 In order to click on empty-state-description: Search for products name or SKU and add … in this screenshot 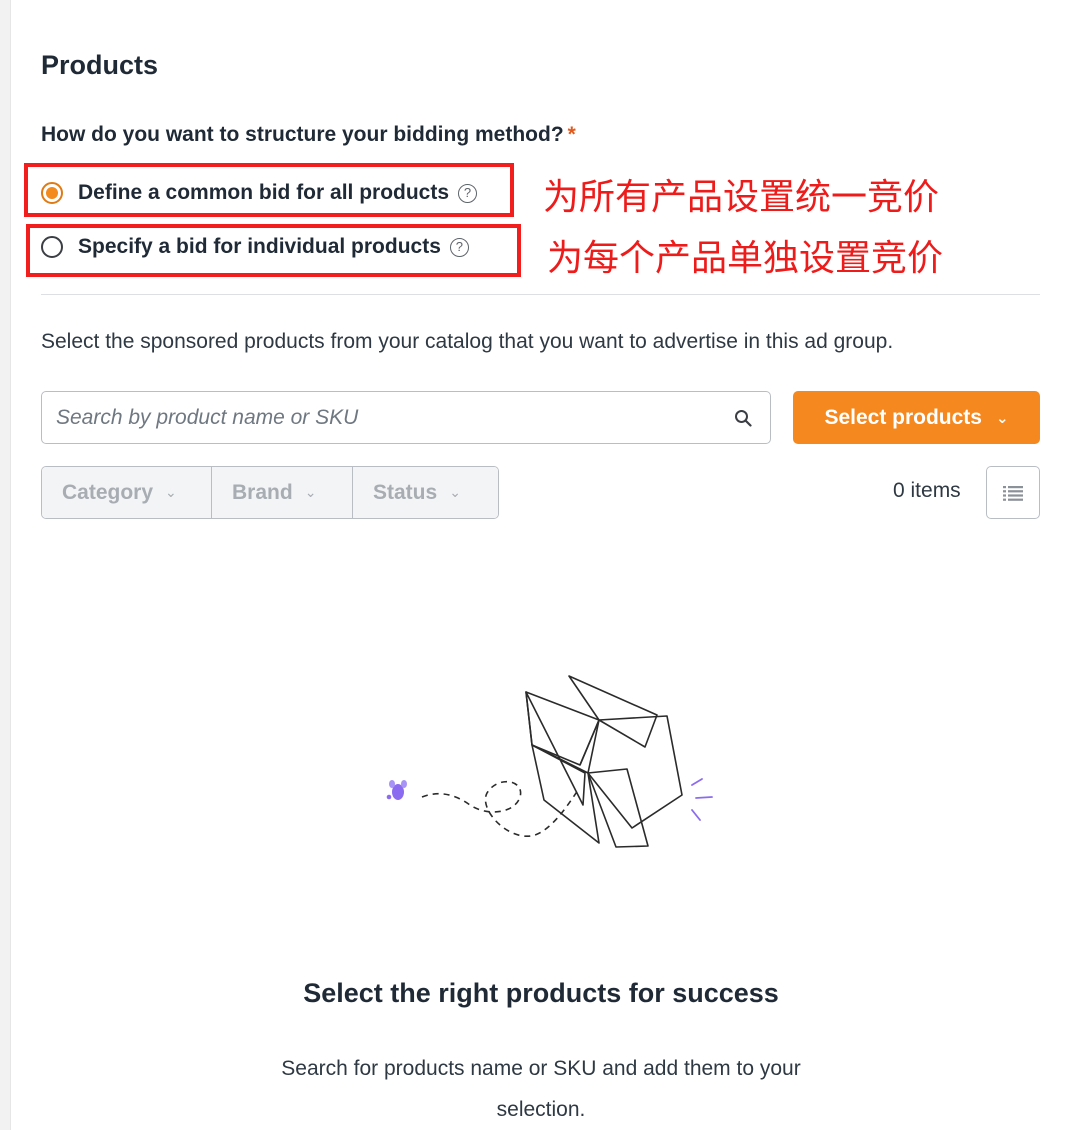, I will do `click(541, 1089)`.